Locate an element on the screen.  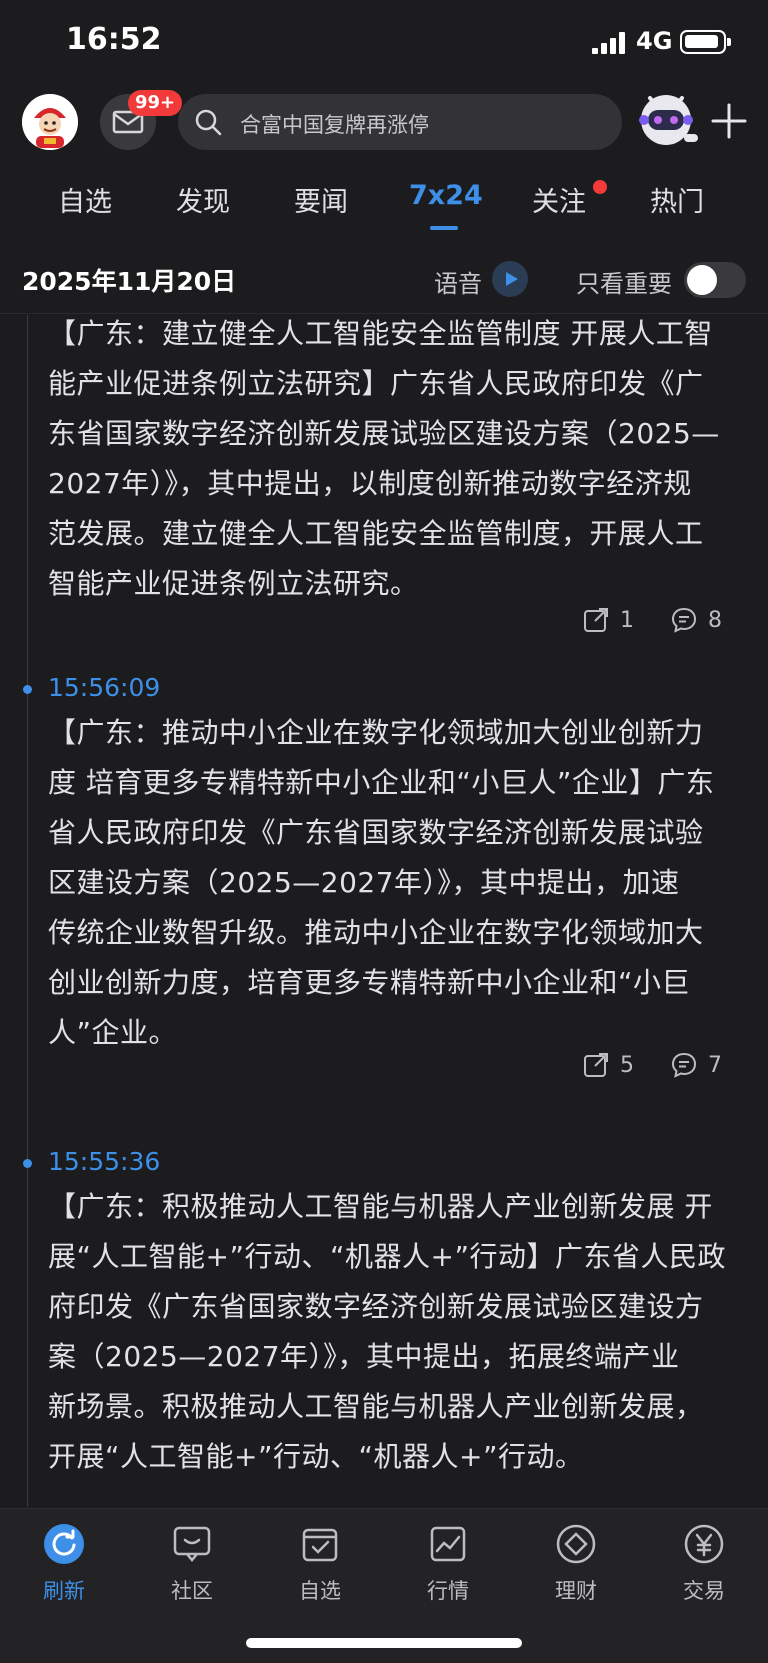
tab-watchlist: 自选 is located at coordinates (85, 199).